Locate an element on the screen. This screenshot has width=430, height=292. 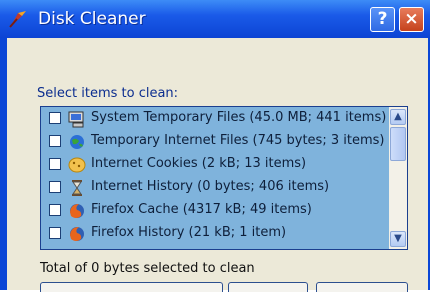
title-bar: Disk Cleaner ? × is located at coordinates (215, 19).